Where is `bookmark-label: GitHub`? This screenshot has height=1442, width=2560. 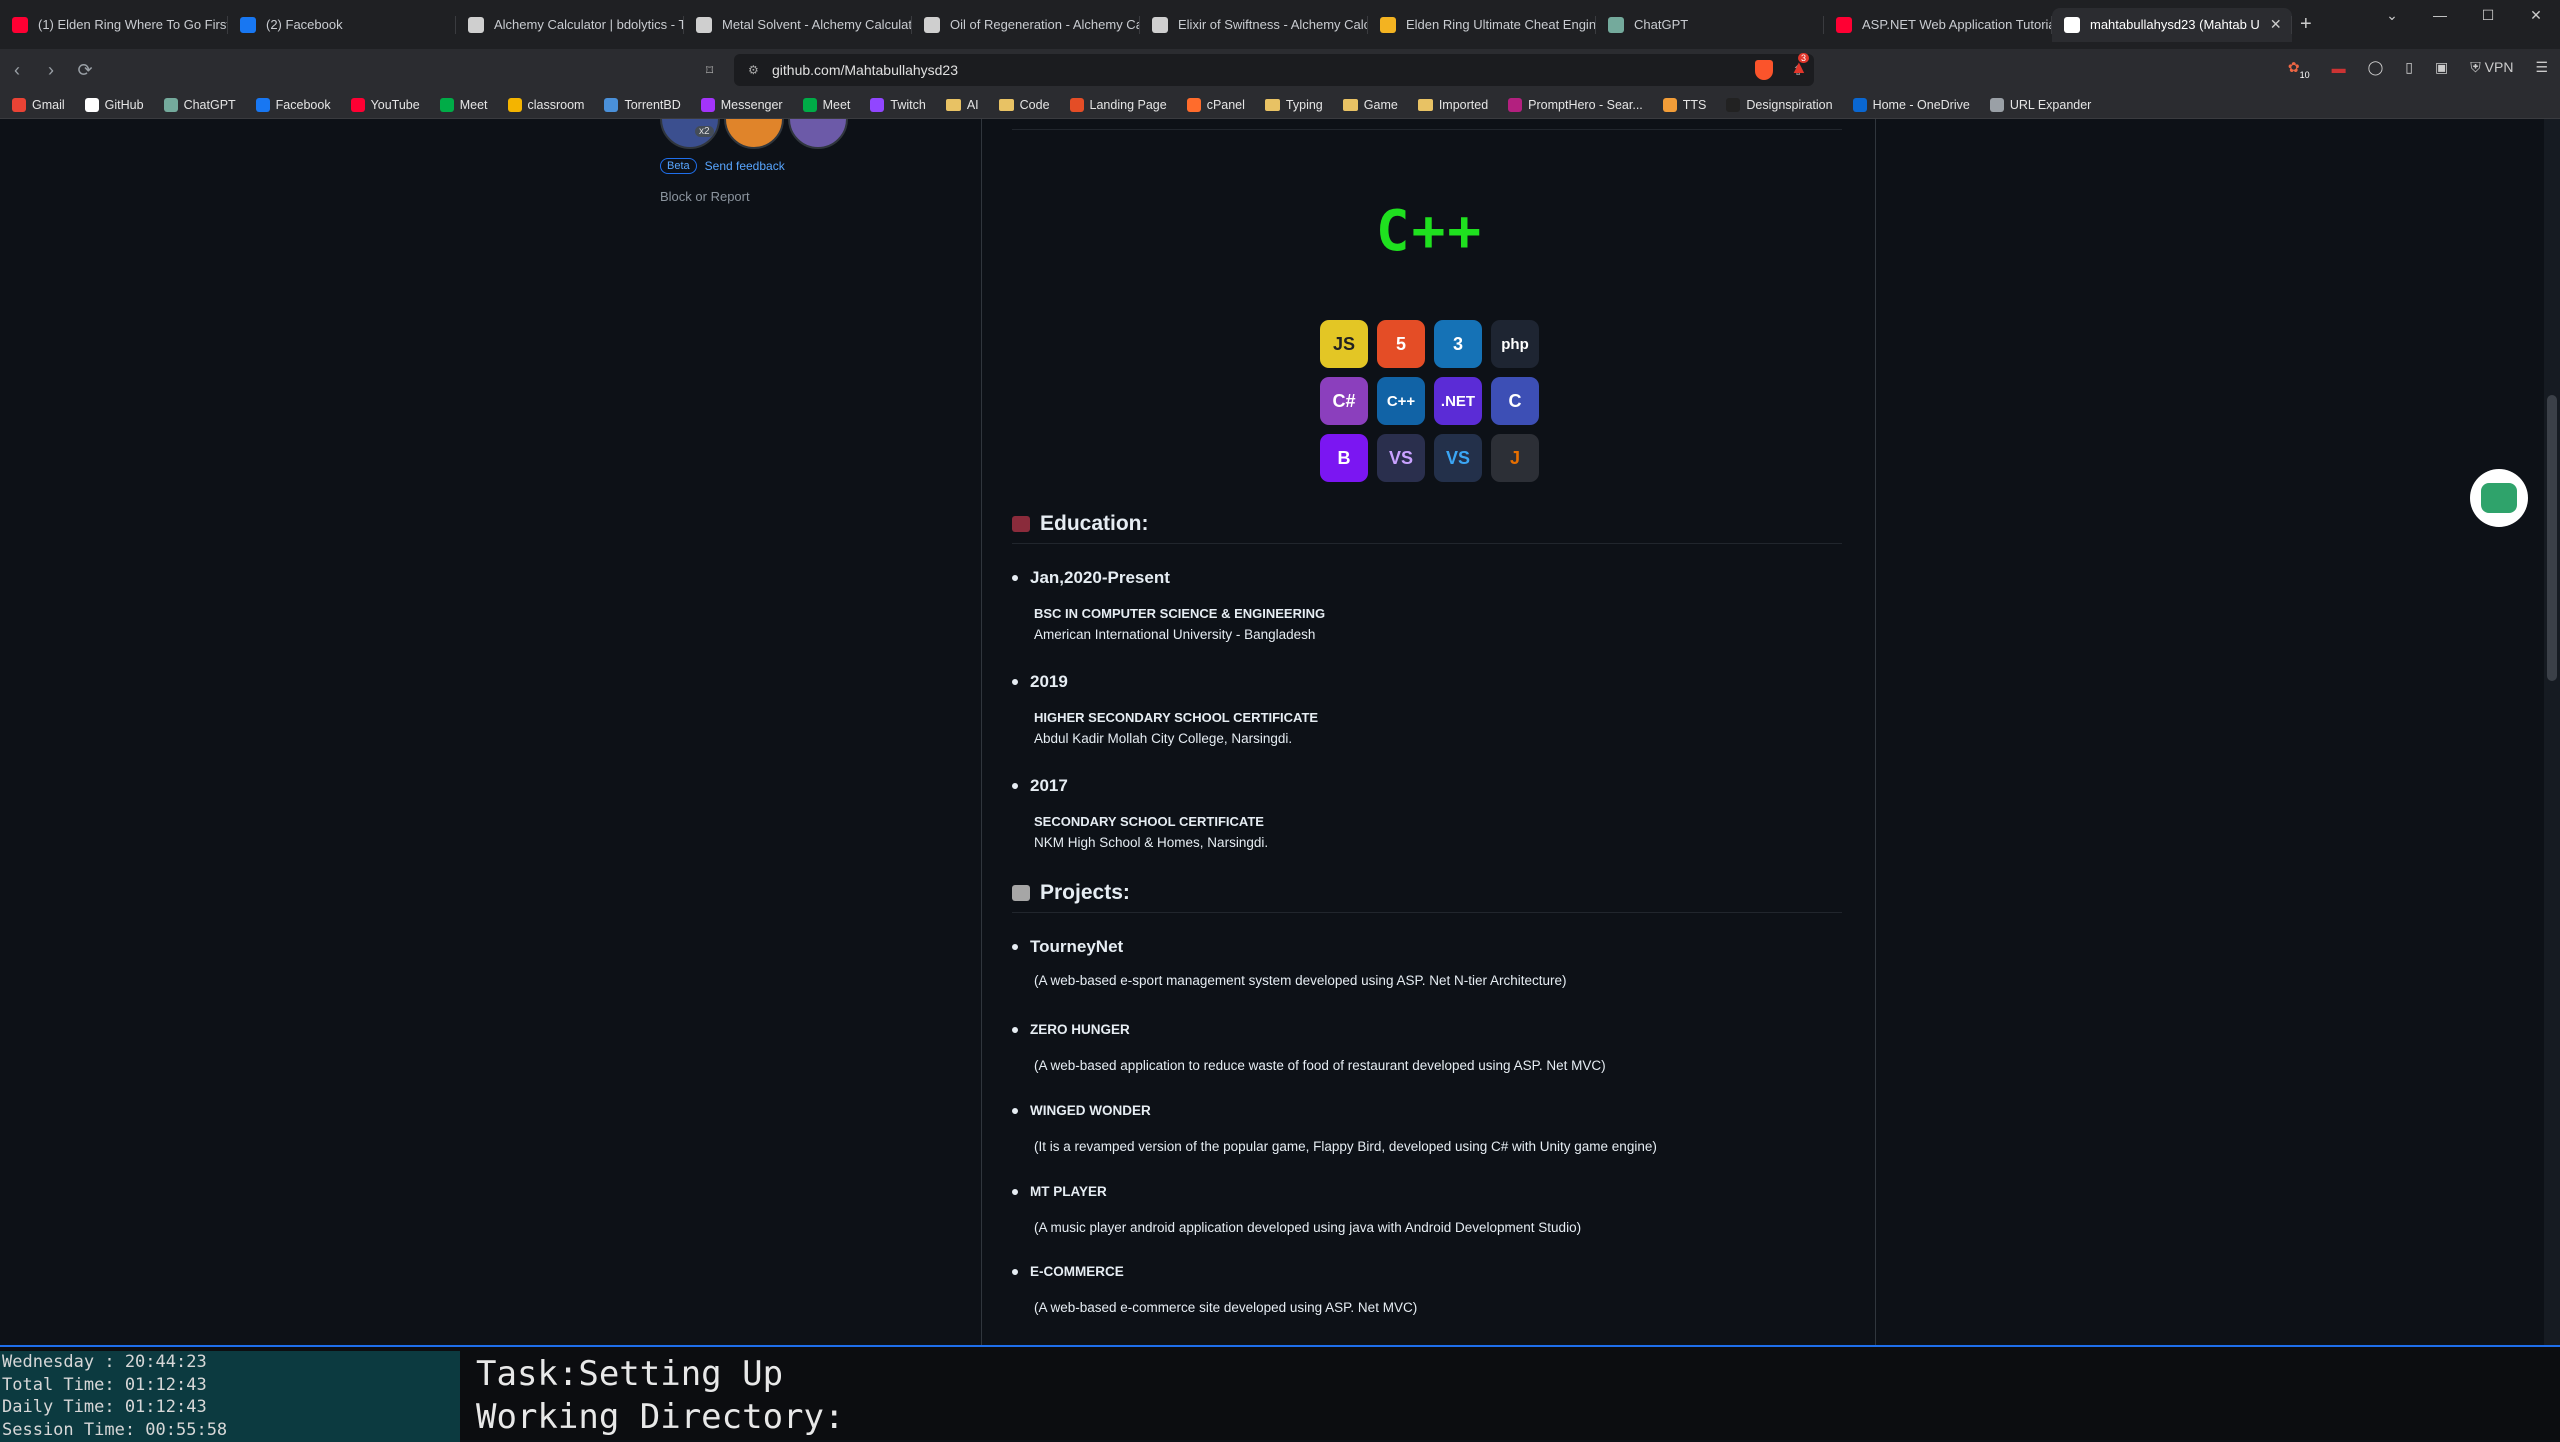 bookmark-label: GitHub is located at coordinates (124, 104).